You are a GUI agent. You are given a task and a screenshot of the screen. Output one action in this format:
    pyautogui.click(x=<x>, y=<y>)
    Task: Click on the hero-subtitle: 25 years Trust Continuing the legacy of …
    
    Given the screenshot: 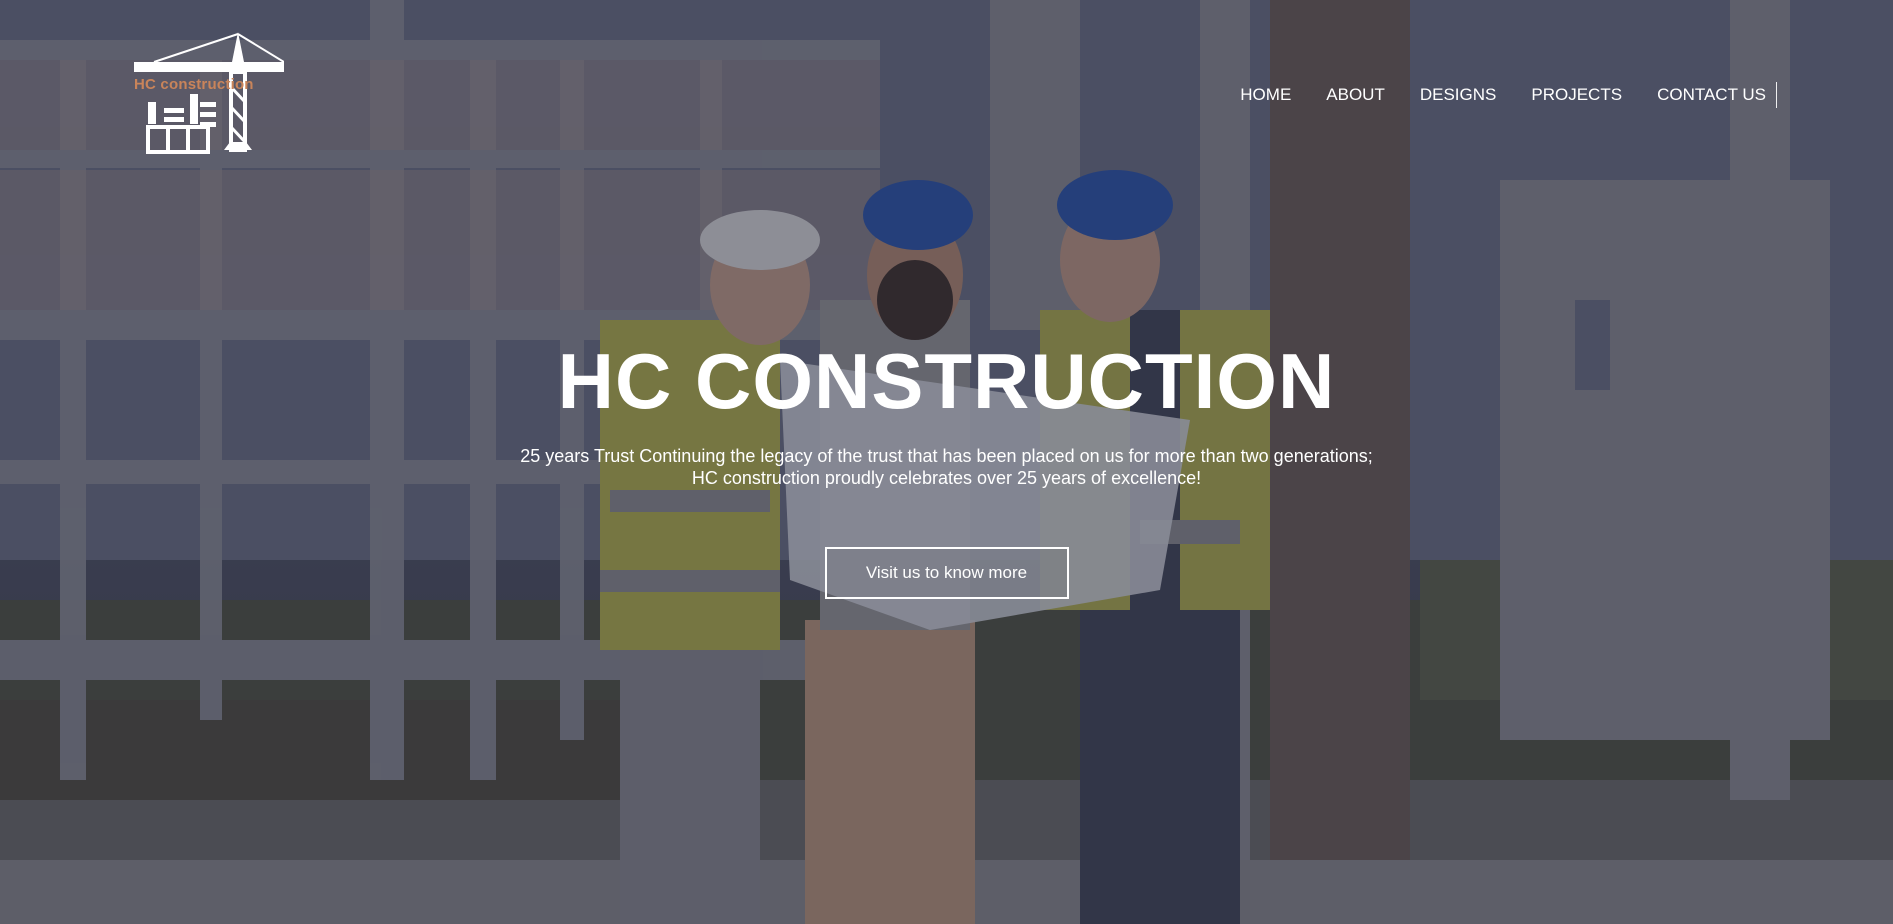 What is the action you would take?
    pyautogui.click(x=947, y=467)
    